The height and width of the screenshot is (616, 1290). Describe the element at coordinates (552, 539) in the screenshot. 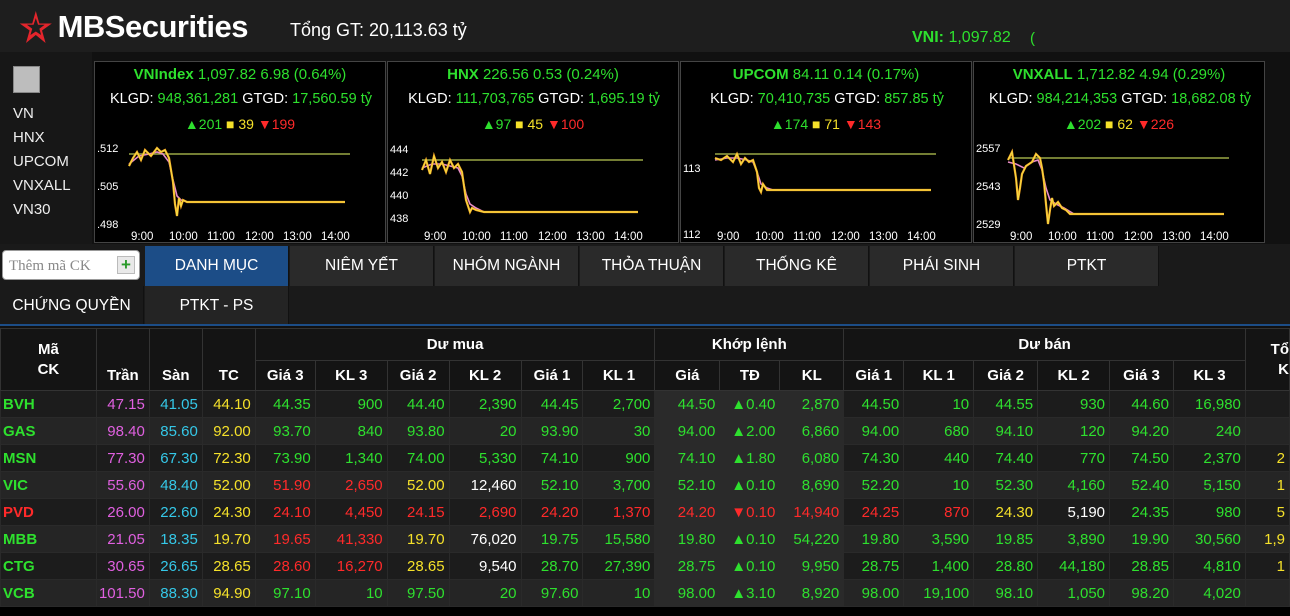

I see `table-cell: 19.75` at that location.